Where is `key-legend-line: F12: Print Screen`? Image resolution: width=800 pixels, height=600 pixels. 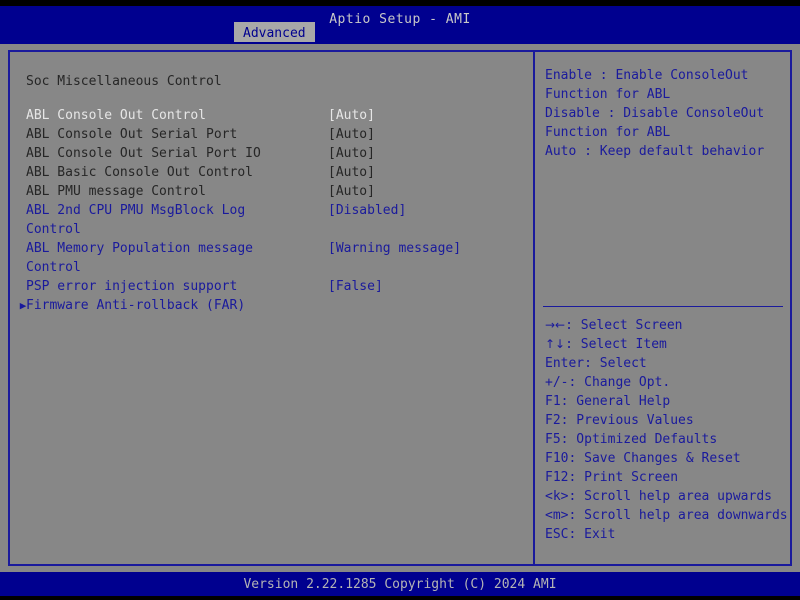 key-legend-line: F12: Print Screen is located at coordinates (667, 477).